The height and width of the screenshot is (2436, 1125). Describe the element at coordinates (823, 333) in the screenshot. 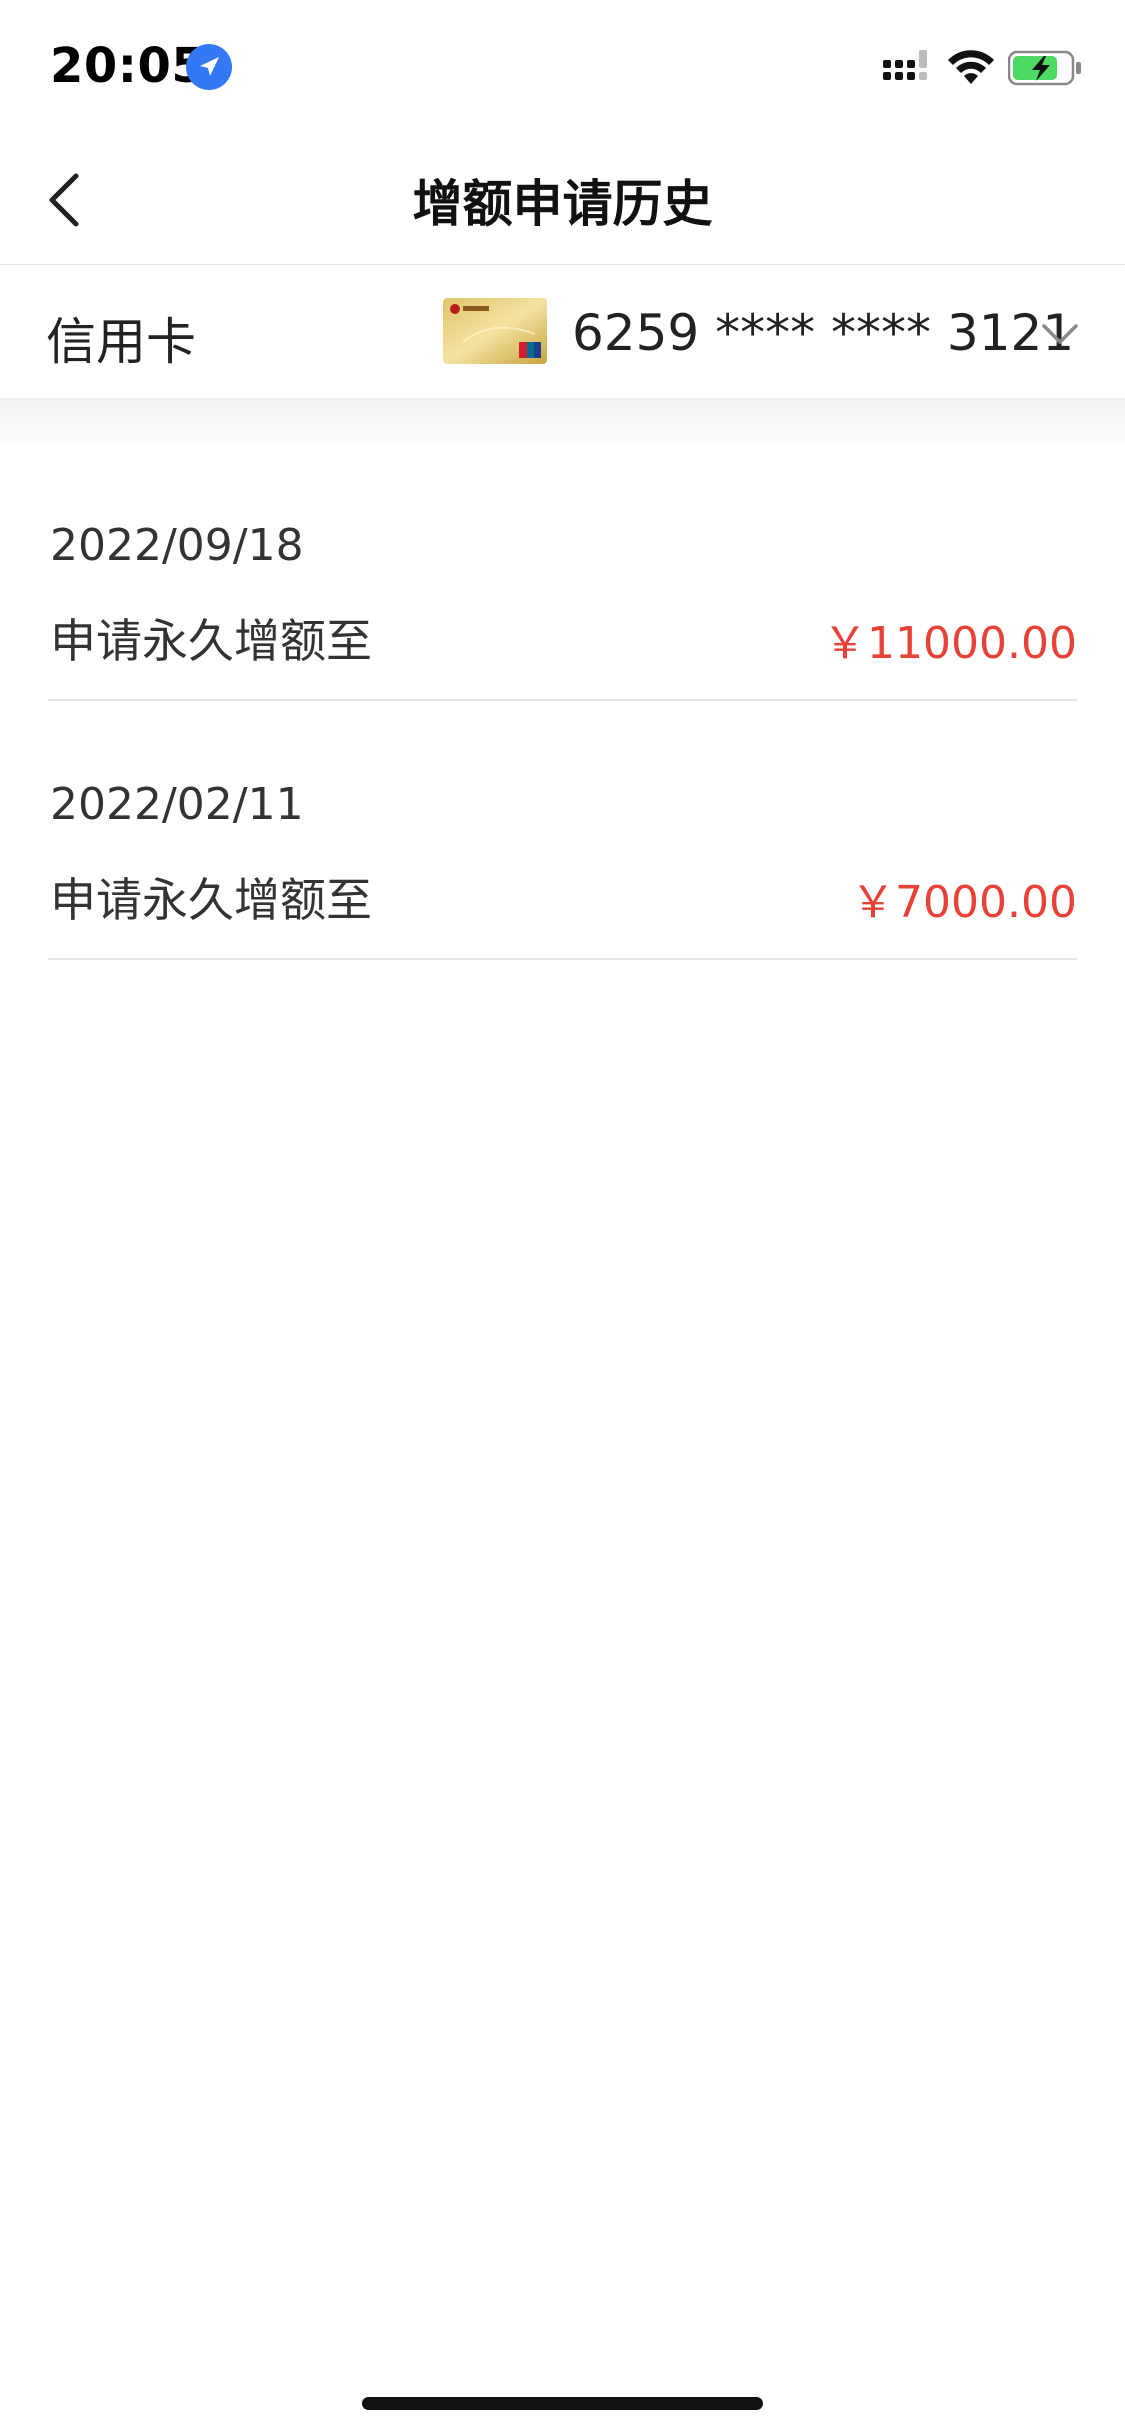

I see `card-number: 6259 **** **** 3121` at that location.